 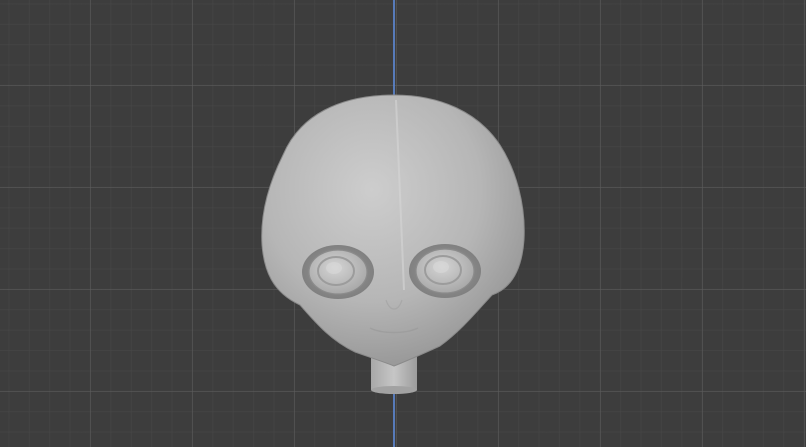 What do you see at coordinates (445, 271) in the screenshot?
I see `right-eye` at bounding box center [445, 271].